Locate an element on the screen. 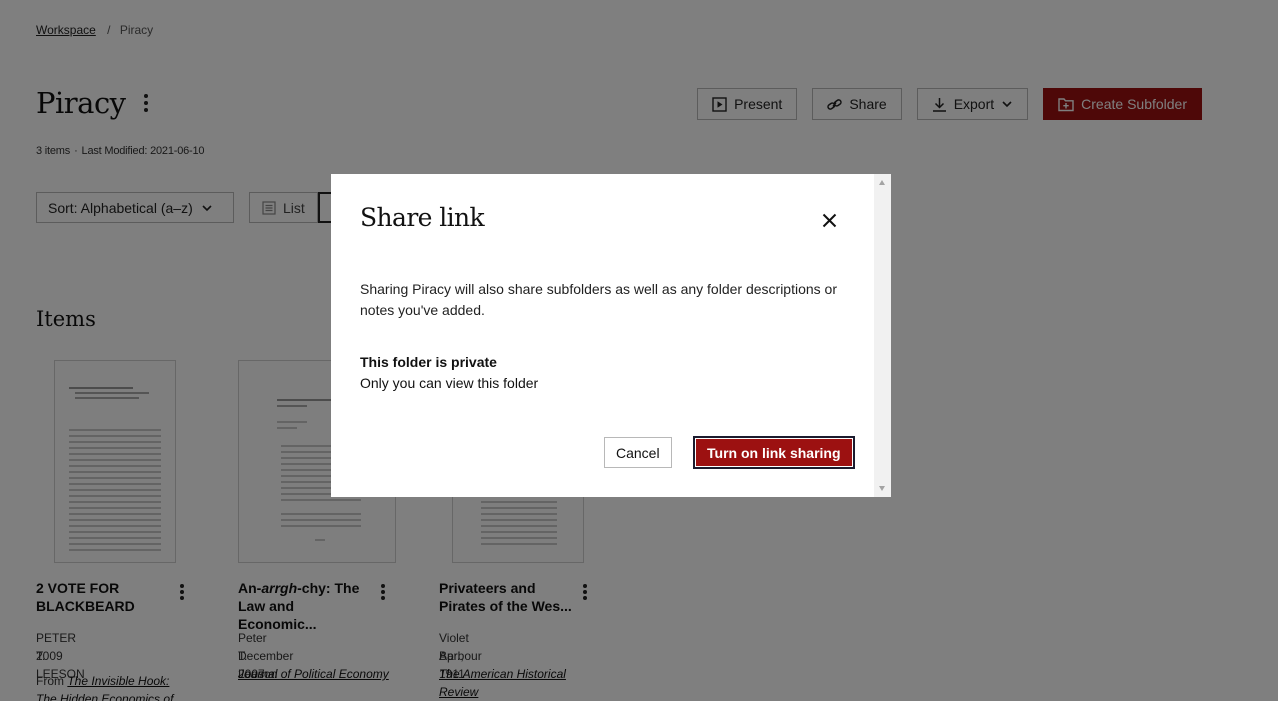  close-button is located at coordinates (829, 220).